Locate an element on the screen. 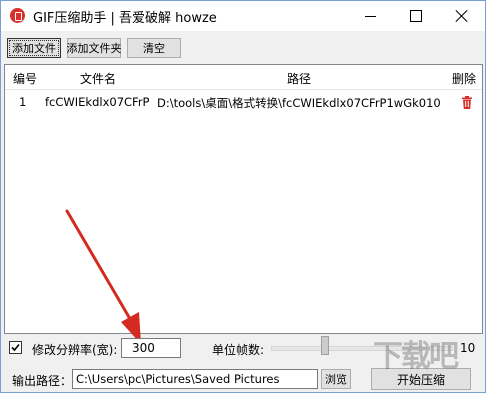  window-title: GIF压缩助手 | 吾爱破解 howze is located at coordinates (125, 18).